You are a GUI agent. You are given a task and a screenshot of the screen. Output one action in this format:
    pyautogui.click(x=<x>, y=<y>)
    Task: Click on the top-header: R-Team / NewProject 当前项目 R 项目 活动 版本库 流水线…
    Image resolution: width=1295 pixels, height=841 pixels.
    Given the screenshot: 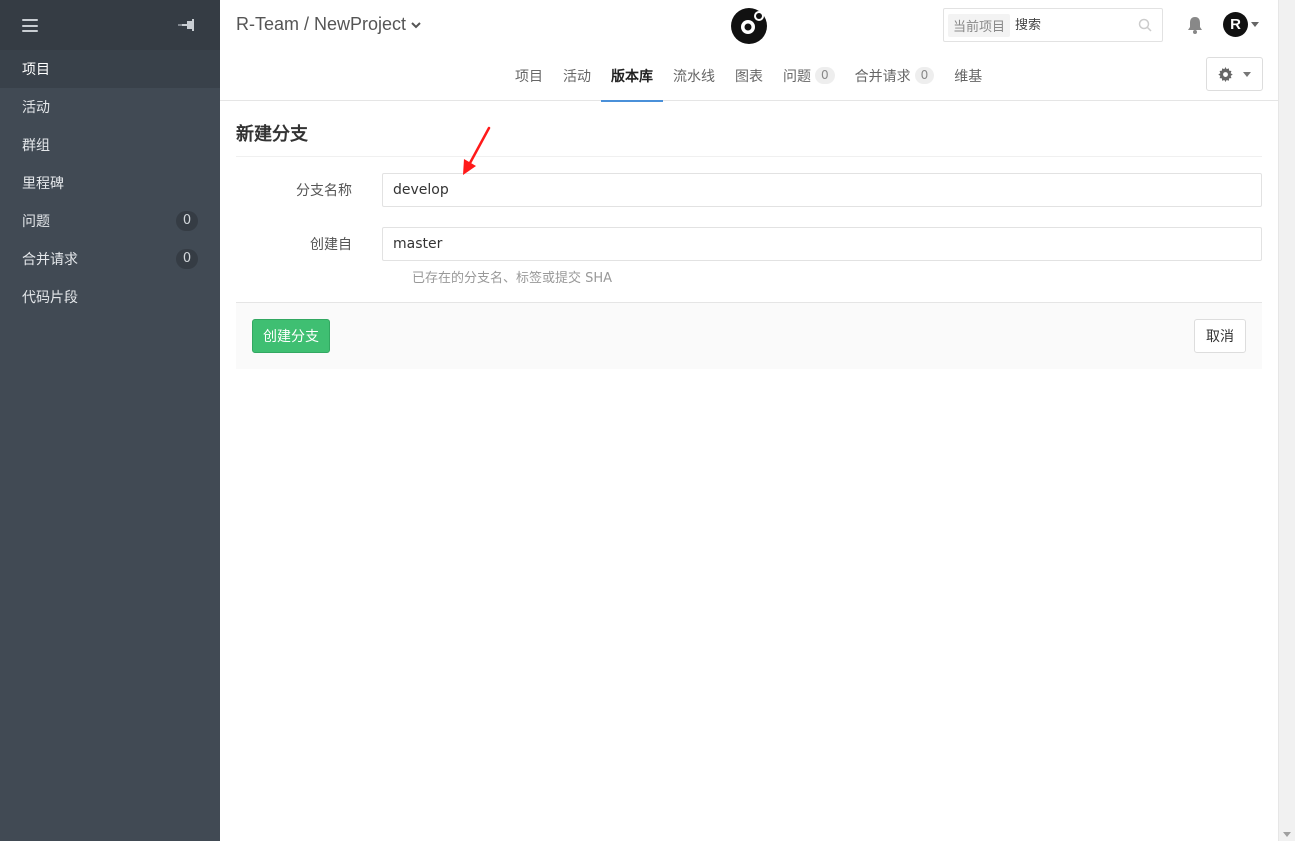 What is the action you would take?
    pyautogui.click(x=749, y=51)
    